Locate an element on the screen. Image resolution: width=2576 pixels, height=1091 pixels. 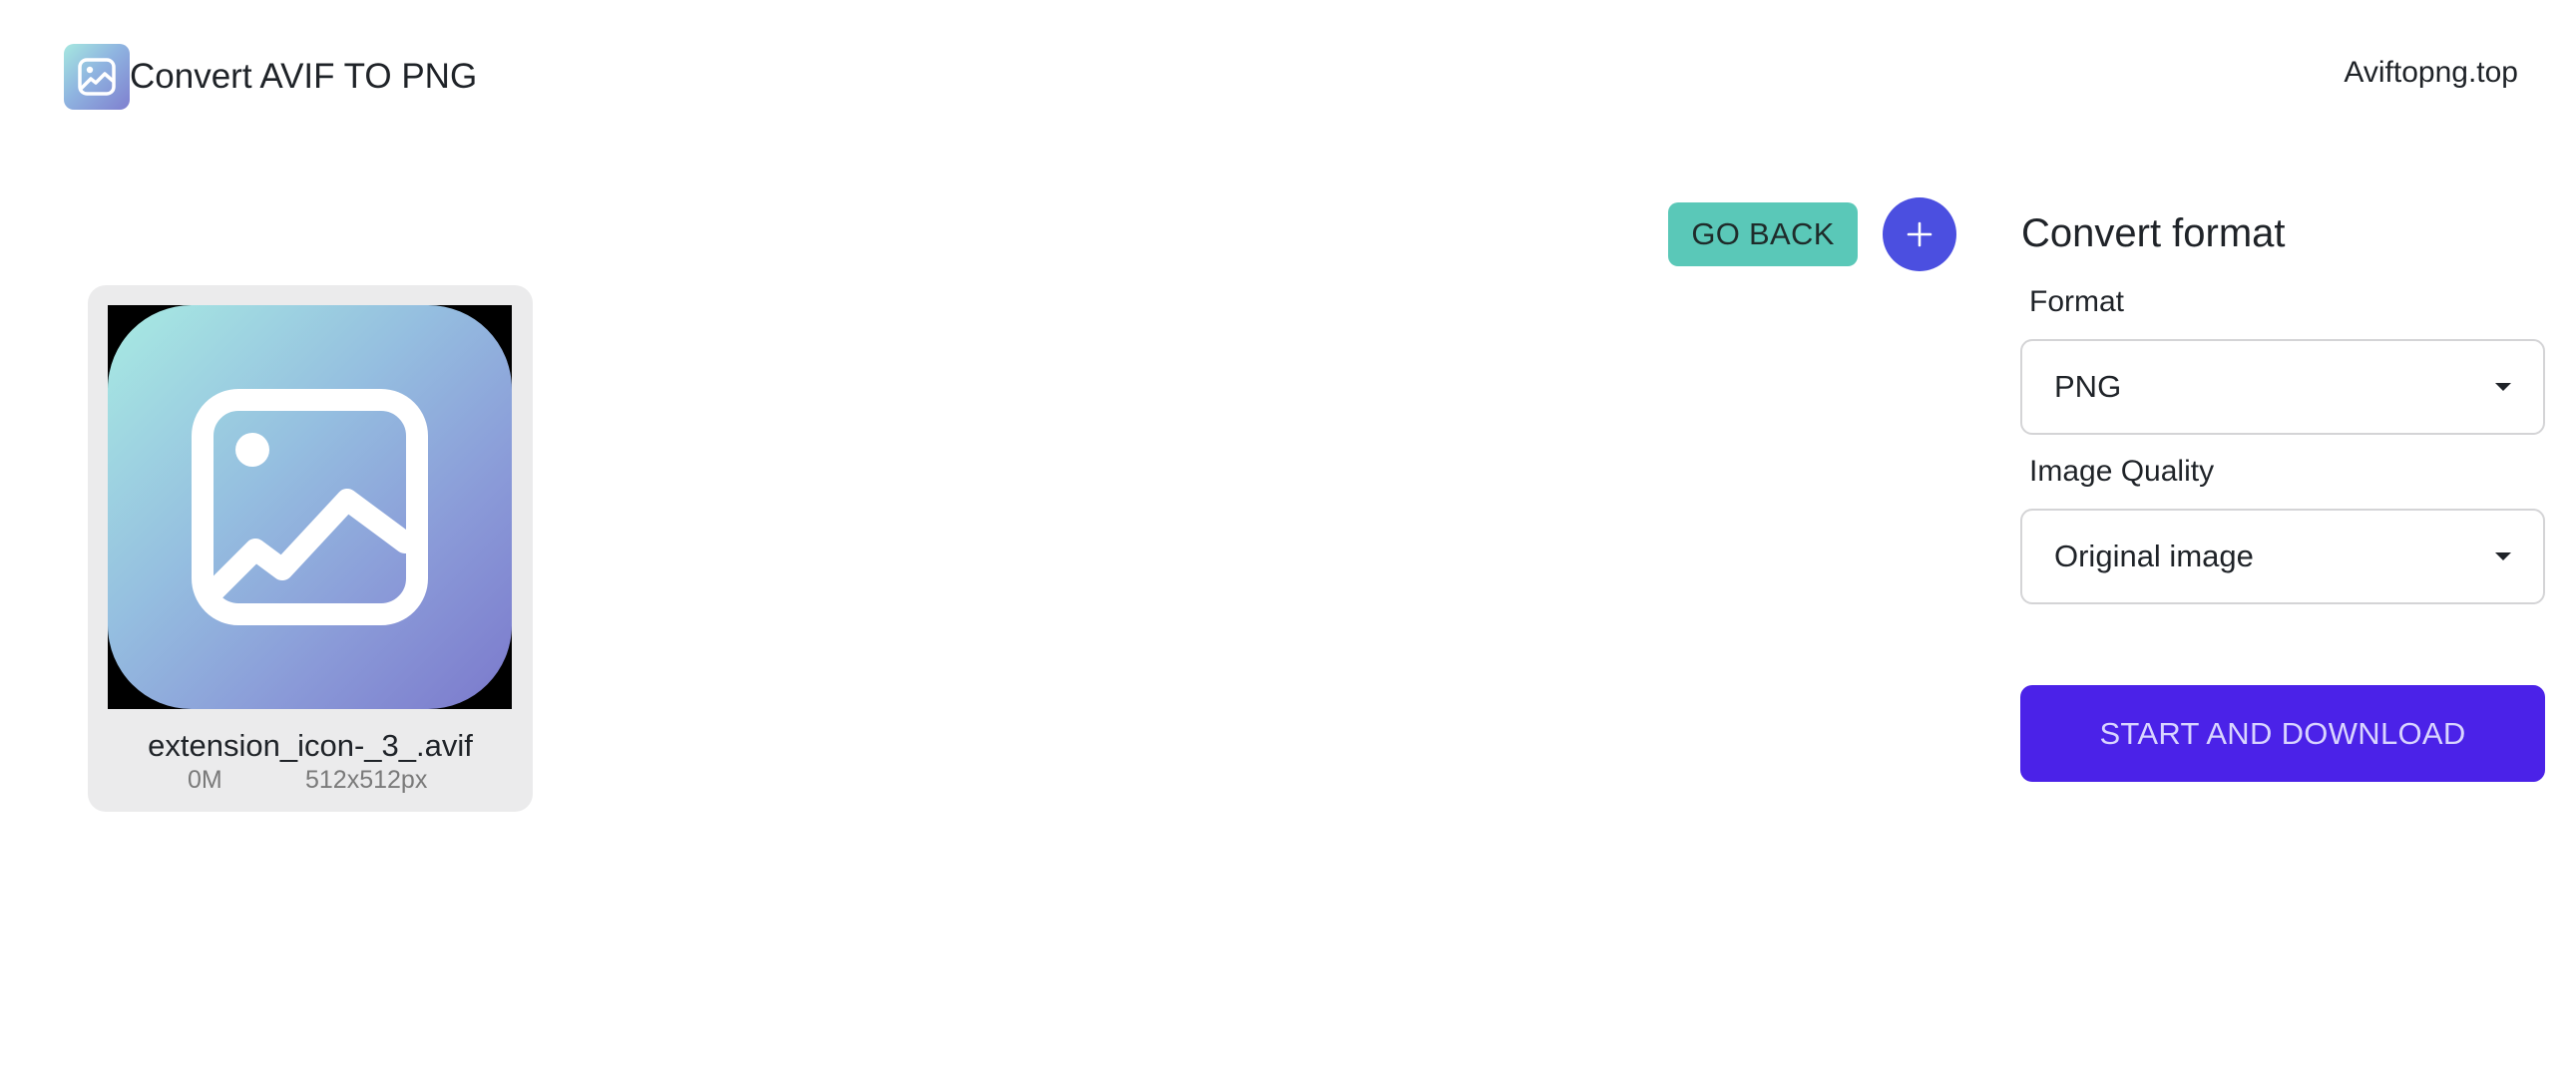
quality-select: Original image is located at coordinates (2282, 556).